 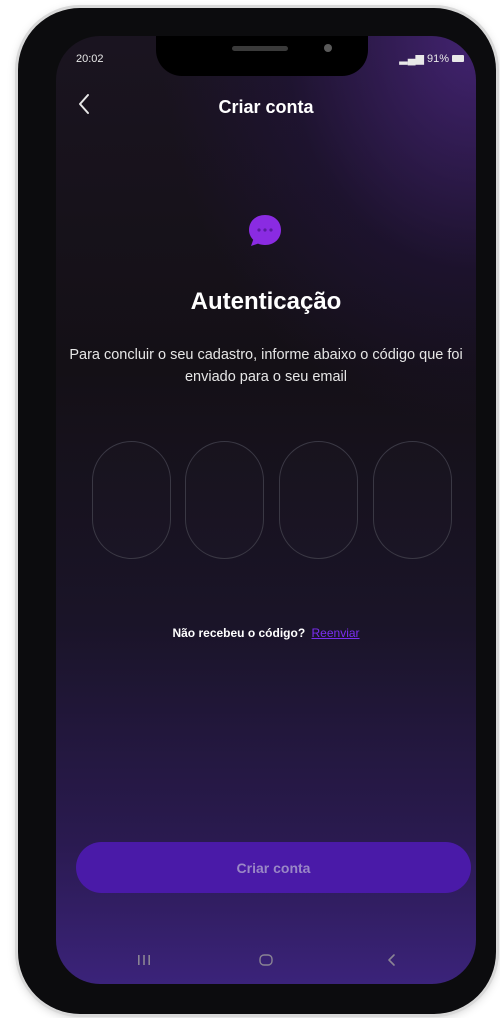 I want to click on camera, so click(x=328, y=48).